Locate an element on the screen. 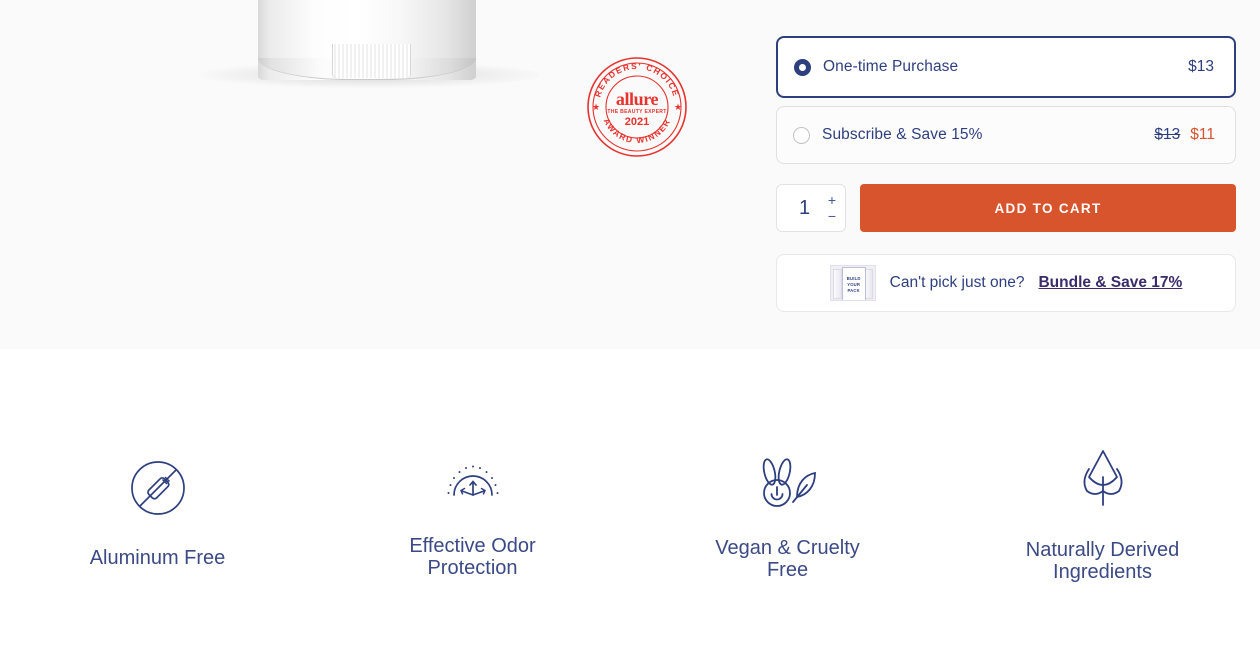 The height and width of the screenshot is (659, 1260). pack-box: BUILD YOUR PACK is located at coordinates (853, 283).